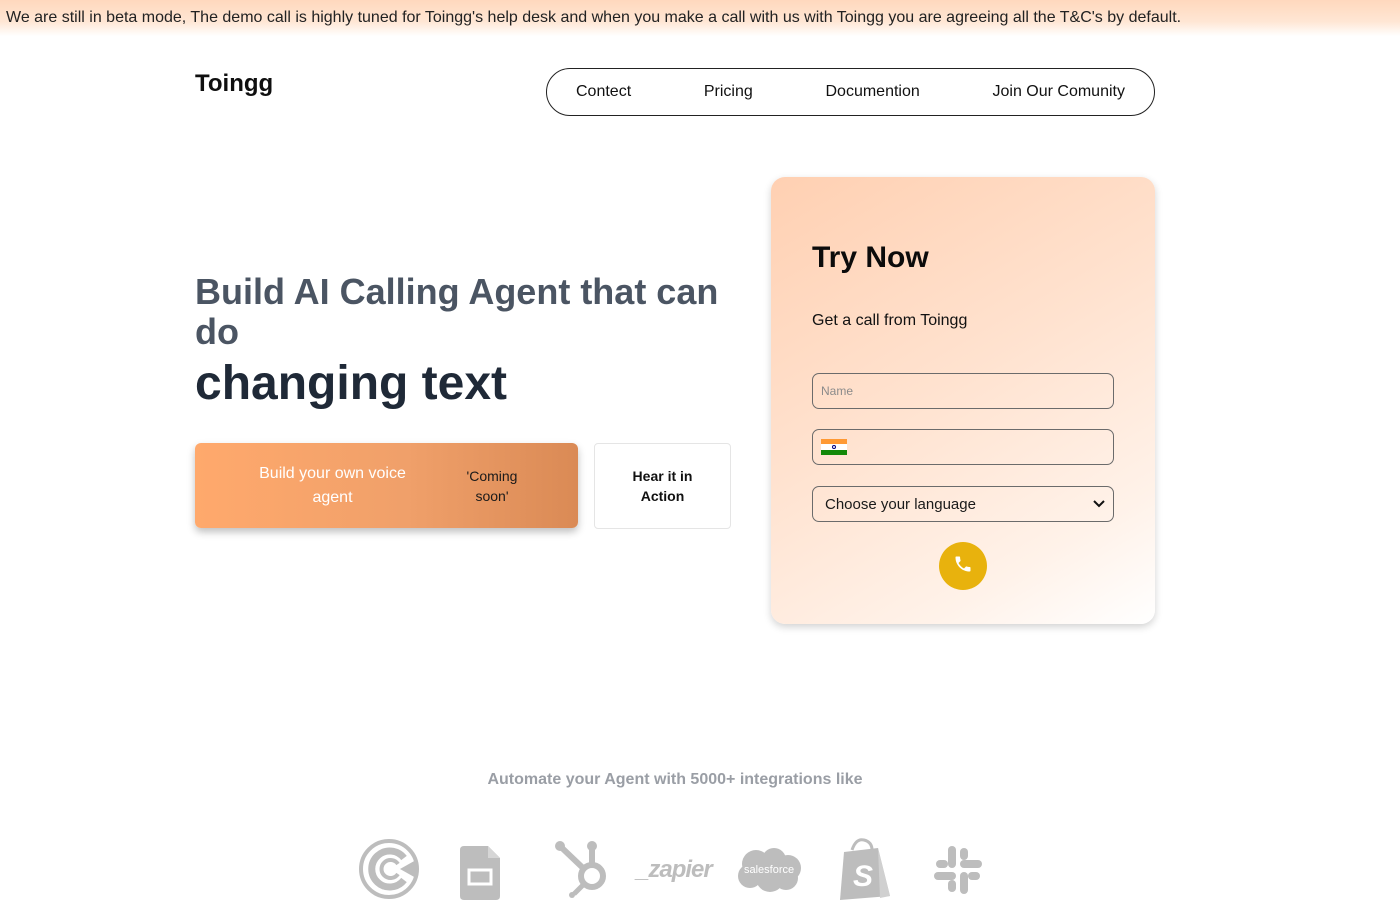 Image resolution: width=1400 pixels, height=900 pixels. Describe the element at coordinates (234, 84) in the screenshot. I see `site-logo: Toingg` at that location.